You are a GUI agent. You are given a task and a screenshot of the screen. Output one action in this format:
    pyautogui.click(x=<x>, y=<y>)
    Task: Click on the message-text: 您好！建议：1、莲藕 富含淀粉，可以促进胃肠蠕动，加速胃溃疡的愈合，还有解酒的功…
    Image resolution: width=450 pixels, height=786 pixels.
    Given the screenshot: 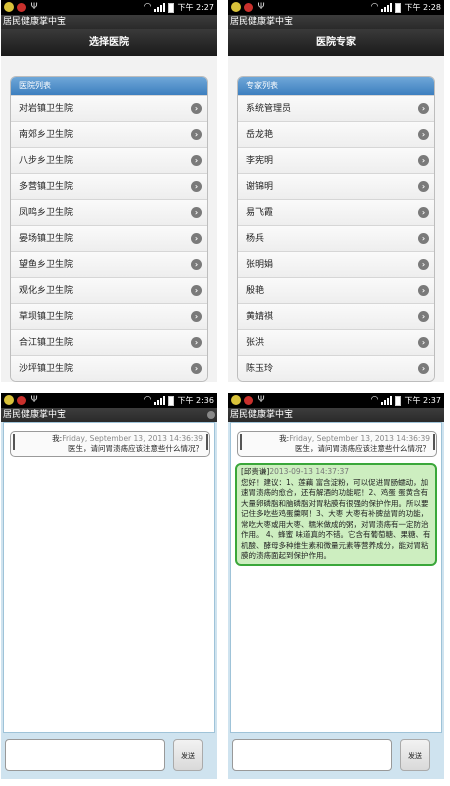 What is the action you would take?
    pyautogui.click(x=336, y=519)
    